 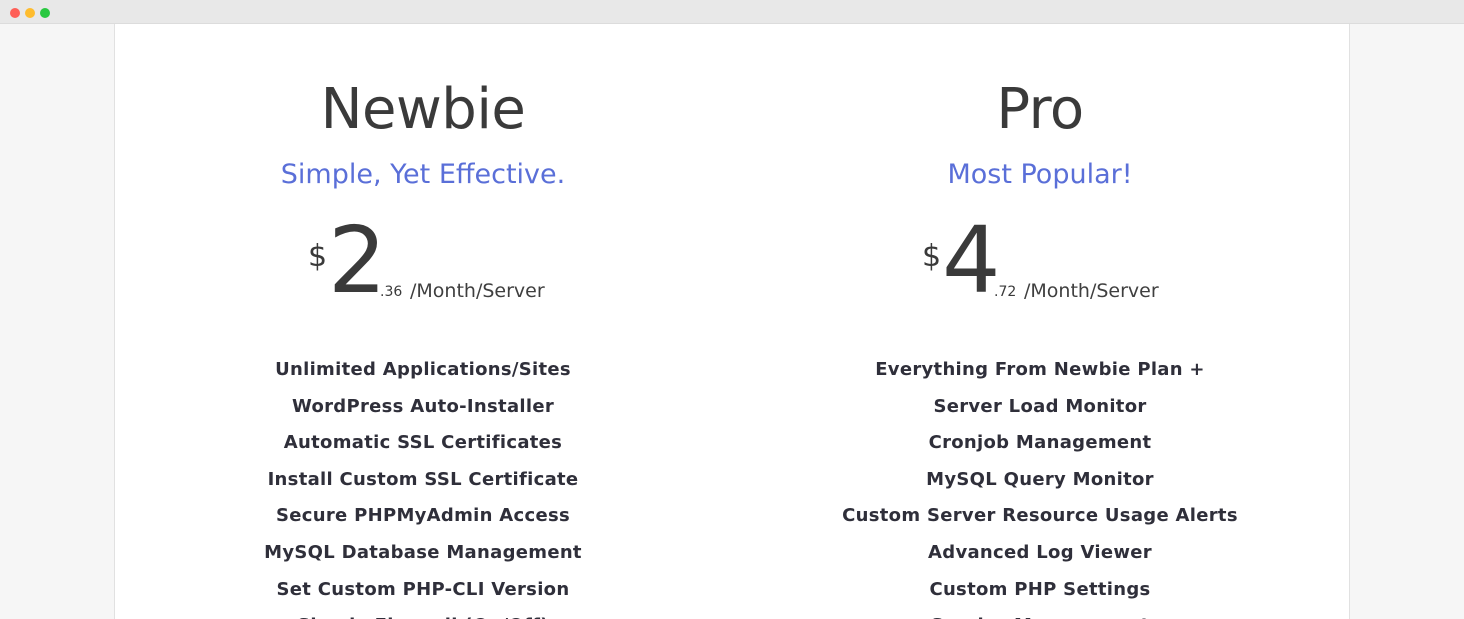 What do you see at coordinates (423, 443) in the screenshot?
I see `feature-item: Automatic SSL Certificates` at bounding box center [423, 443].